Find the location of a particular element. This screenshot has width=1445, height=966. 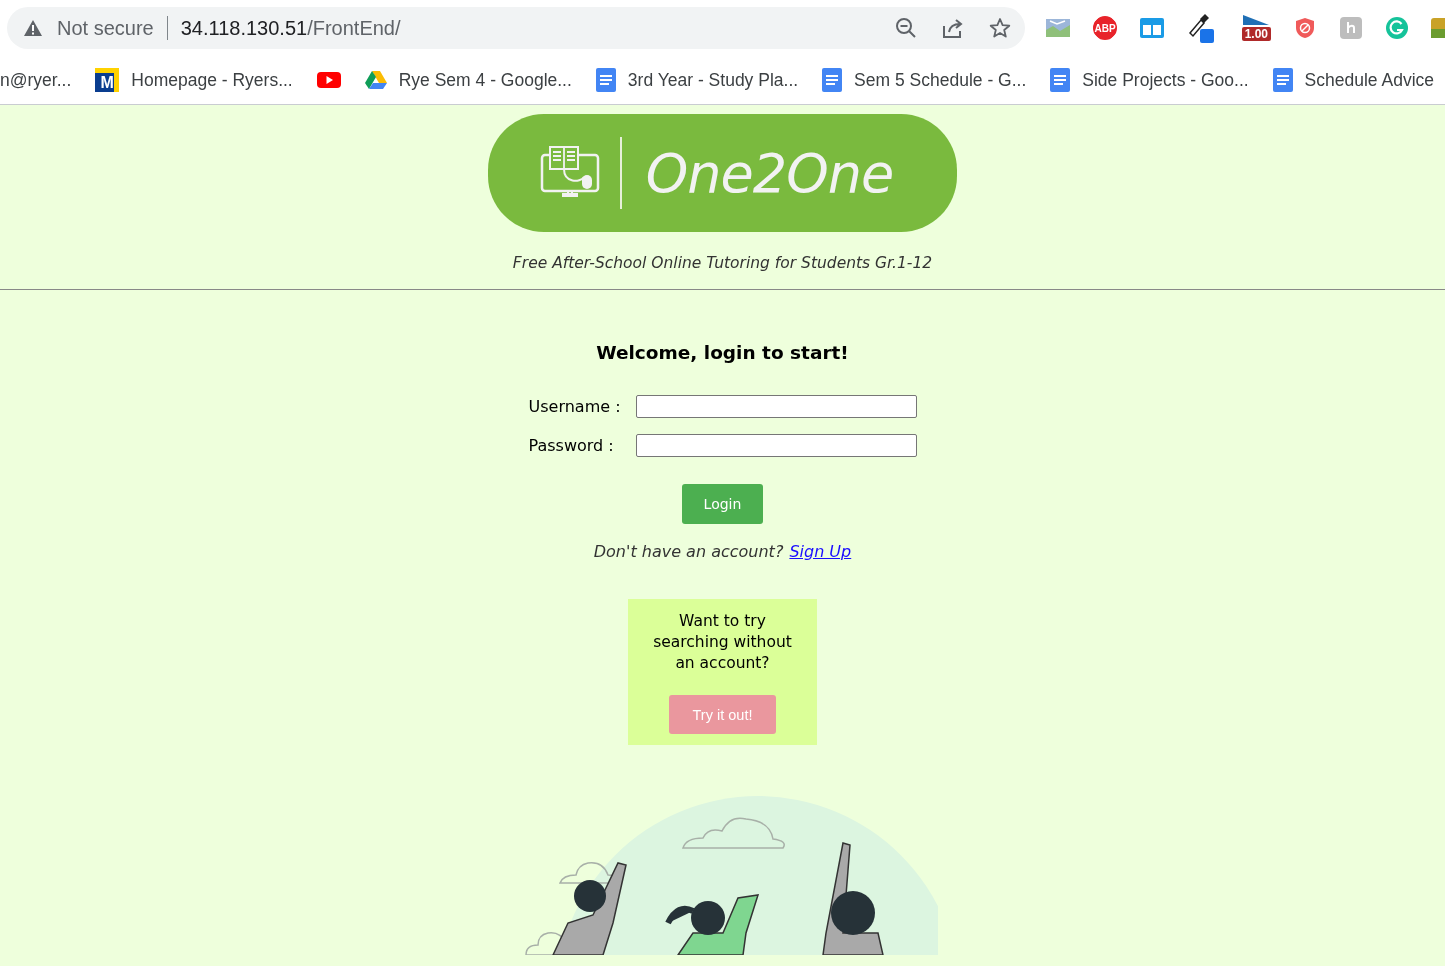

zoom-out-icon is located at coordinates (906, 28).